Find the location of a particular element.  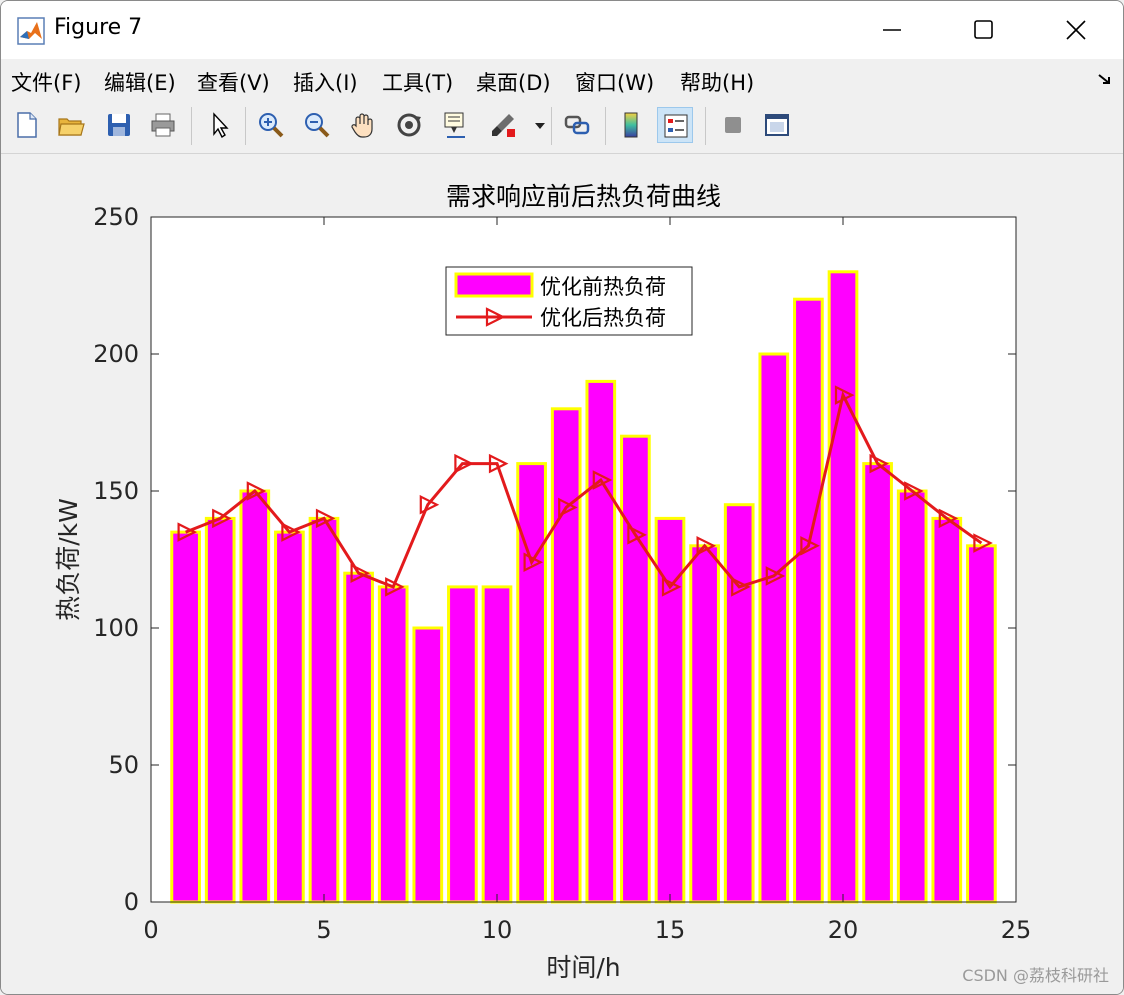

x-tick-label: 0 is located at coordinates (150, 930).